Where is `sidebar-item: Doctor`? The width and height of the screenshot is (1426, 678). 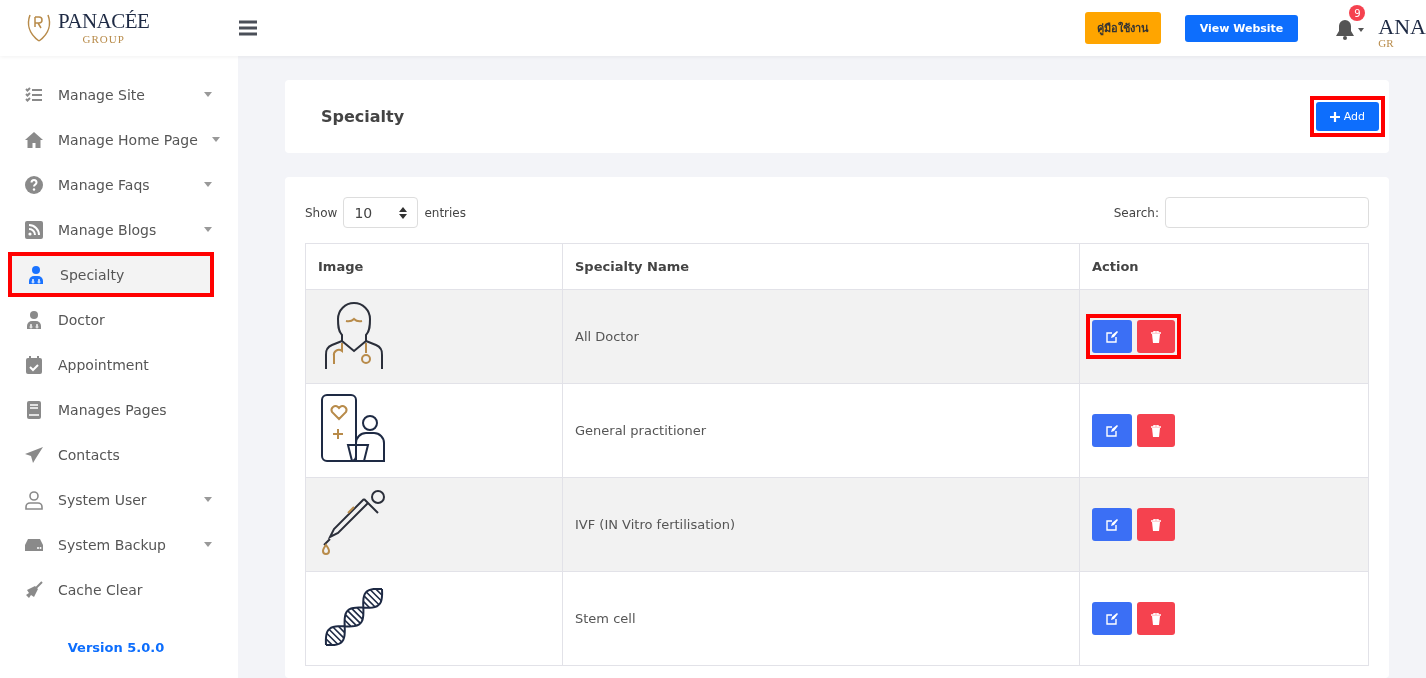 sidebar-item: Doctor is located at coordinates (119, 319).